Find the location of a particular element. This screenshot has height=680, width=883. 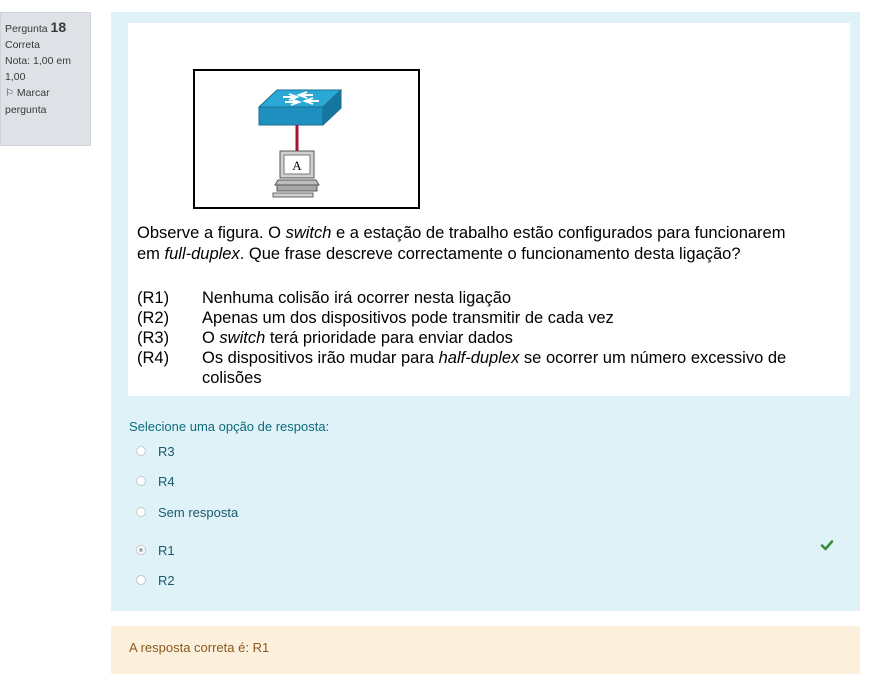

workstation-icon: A is located at coordinates (296, 174).